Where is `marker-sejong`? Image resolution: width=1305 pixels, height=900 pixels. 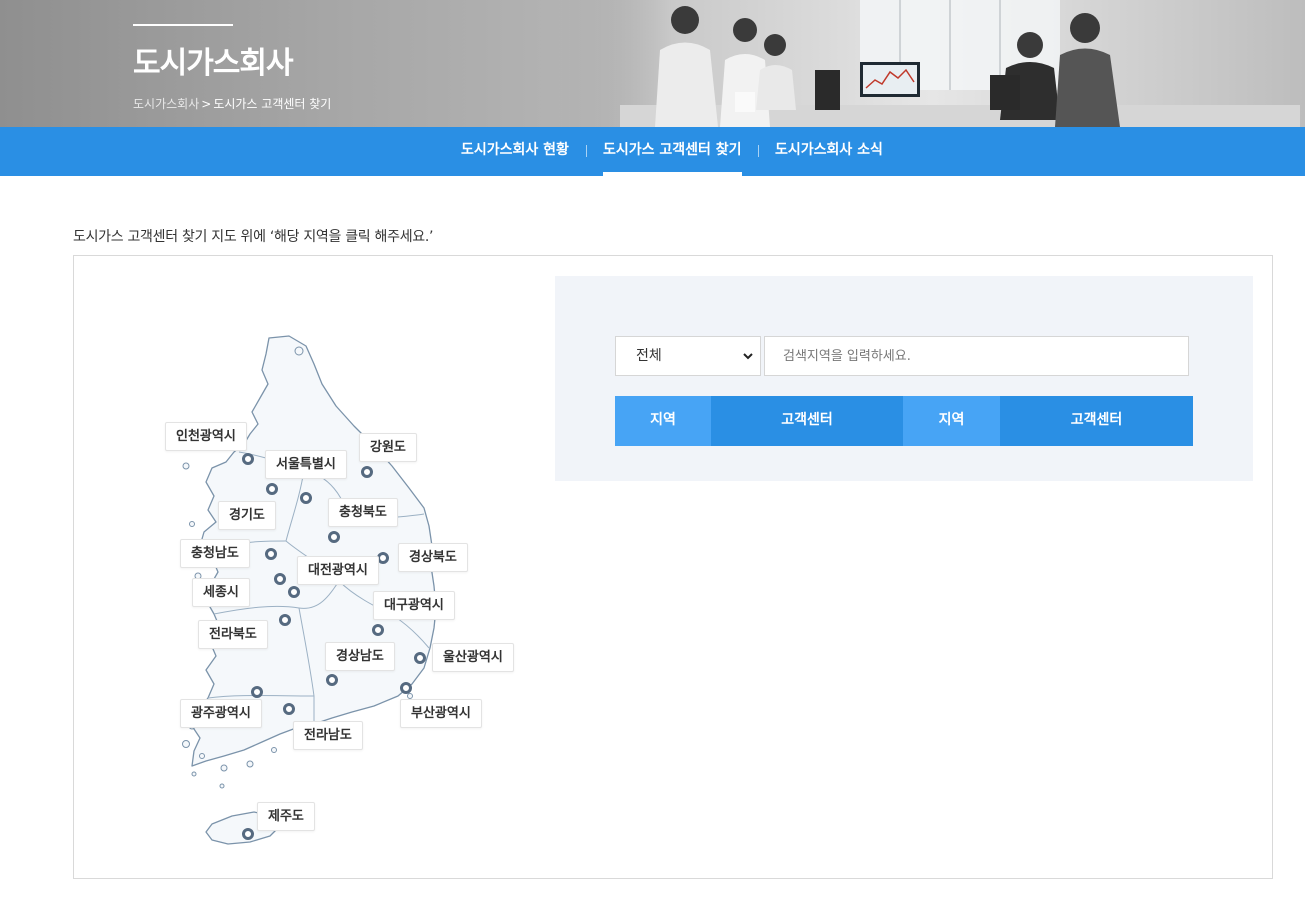
marker-sejong is located at coordinates (280, 579).